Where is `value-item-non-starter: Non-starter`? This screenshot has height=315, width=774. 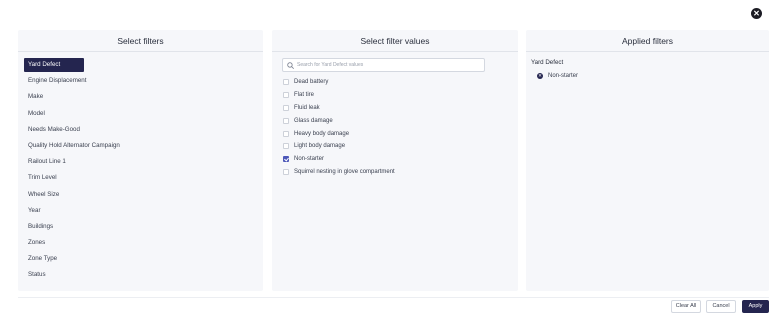
value-item-non-starter: Non-starter is located at coordinates (400, 159).